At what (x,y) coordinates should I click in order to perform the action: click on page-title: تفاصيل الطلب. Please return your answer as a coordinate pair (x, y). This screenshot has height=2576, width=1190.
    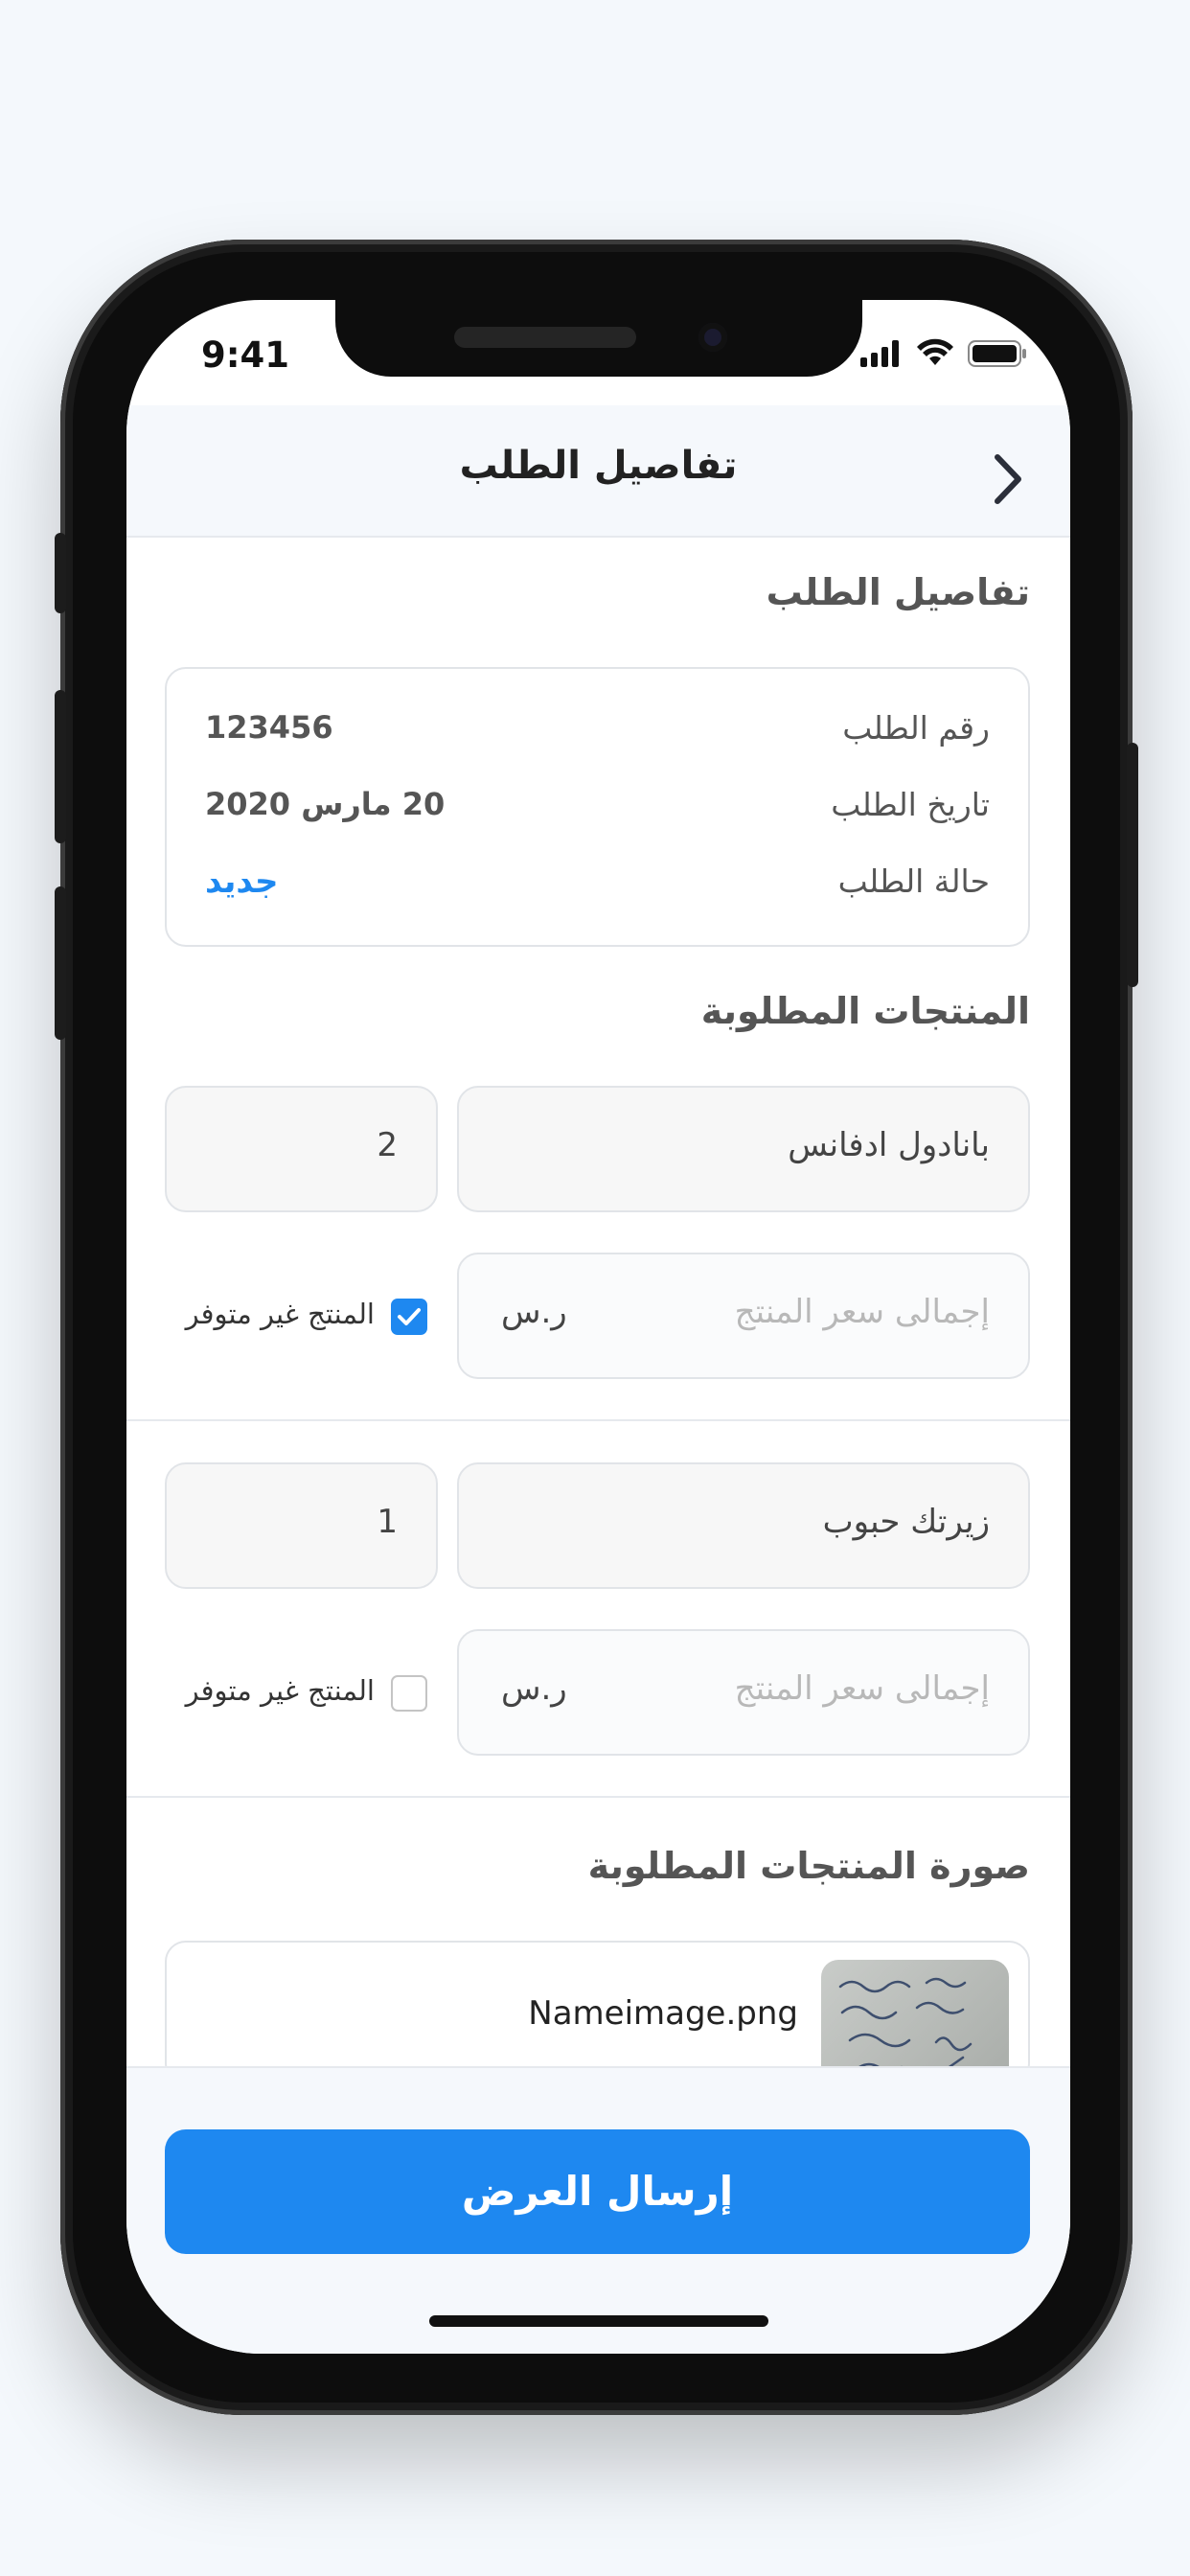
    Looking at the image, I should click on (599, 466).